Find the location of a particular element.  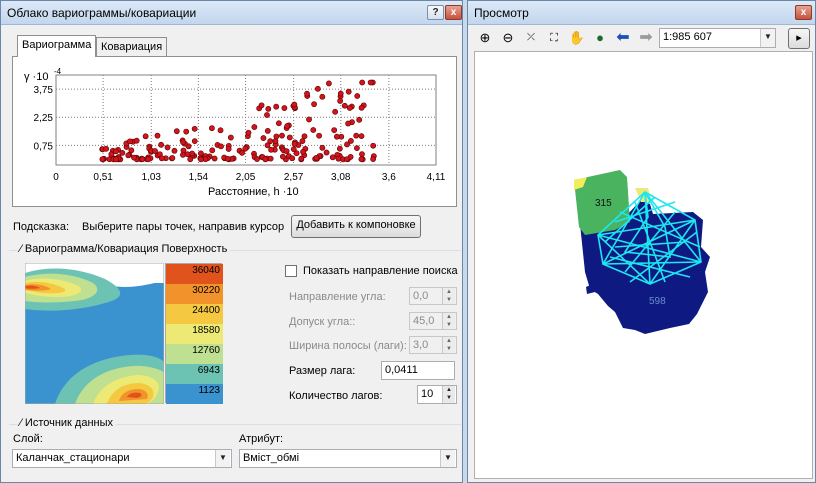

angle-direction-spinner: ▲ ▼ is located at coordinates (448, 296).